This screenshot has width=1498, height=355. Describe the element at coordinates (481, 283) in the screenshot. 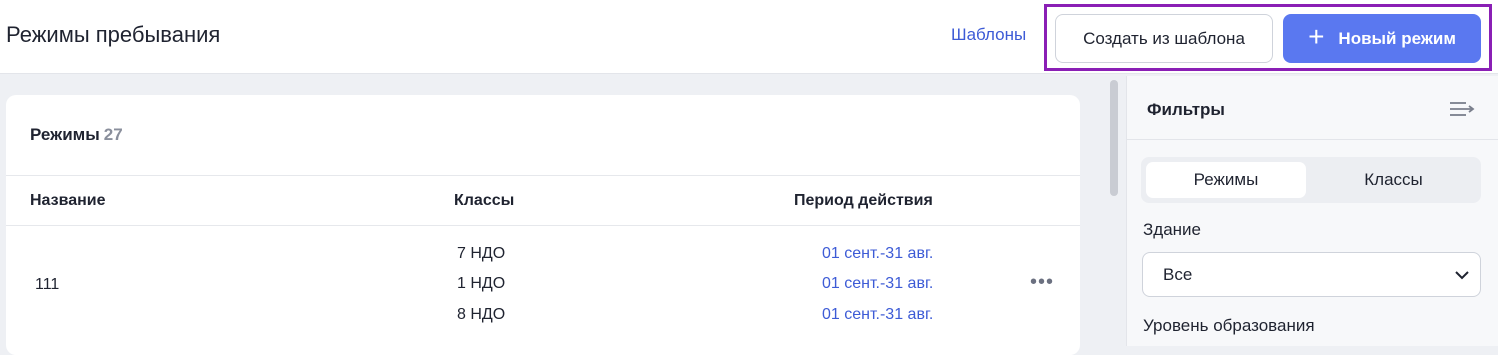

I see `row-class: 1 НДО` at that location.